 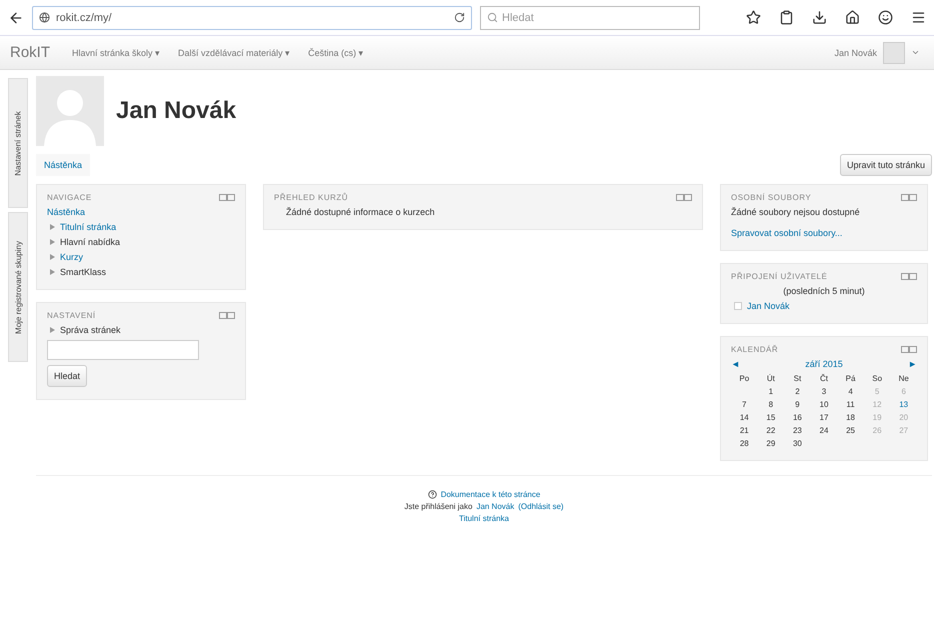 I want to click on logout-link: (Odhlásit se), so click(x=541, y=506).